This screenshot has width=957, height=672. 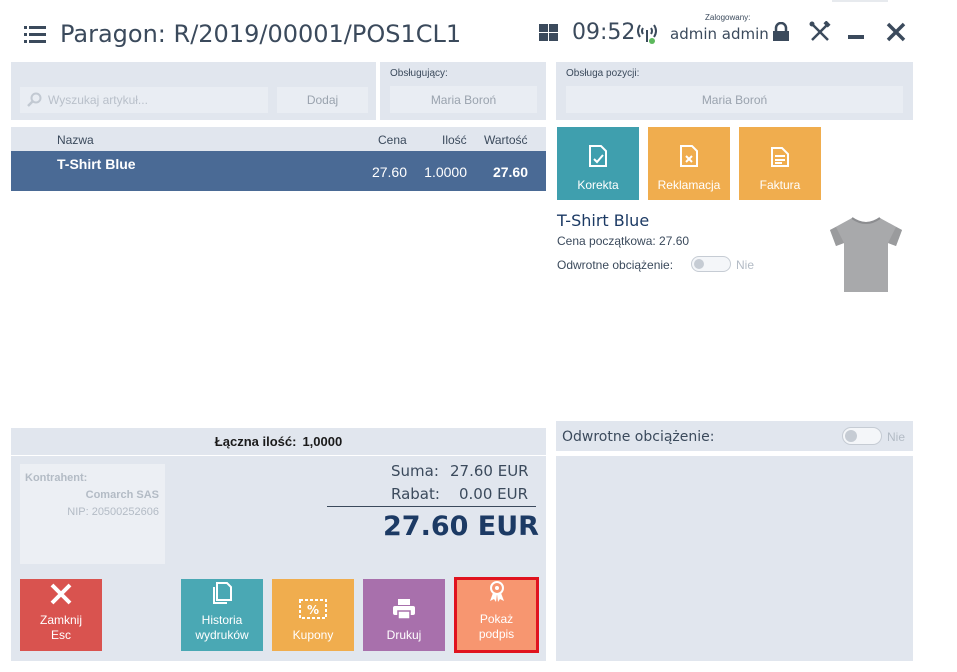 I want to click on discount-value: 0.00 EUR, so click(x=494, y=494).